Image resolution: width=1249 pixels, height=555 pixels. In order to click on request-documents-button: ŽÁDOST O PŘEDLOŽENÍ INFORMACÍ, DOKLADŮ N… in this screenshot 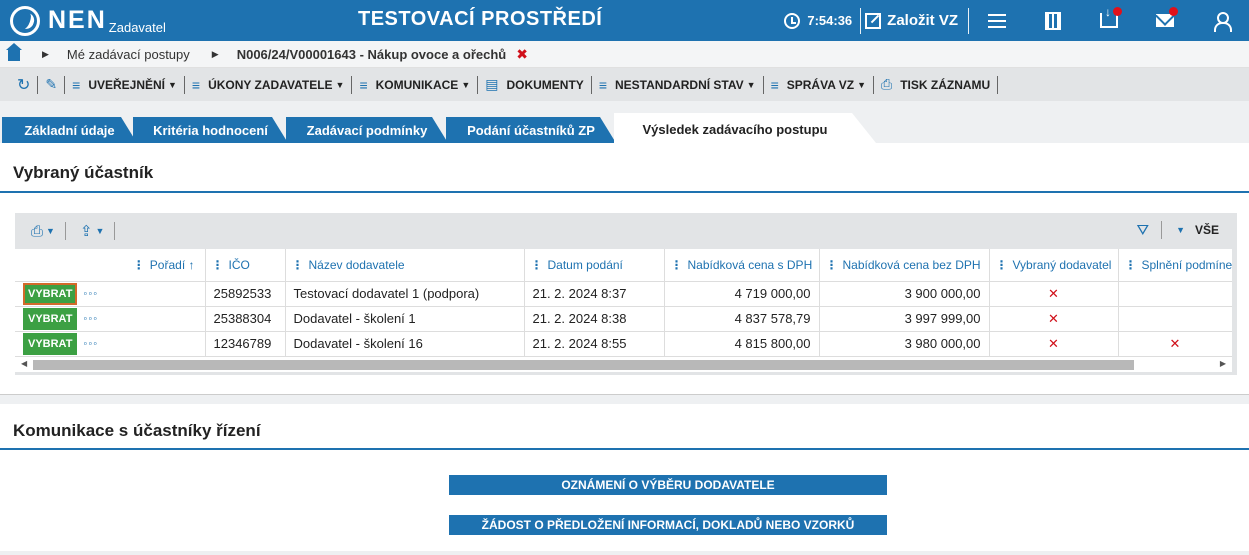, I will do `click(668, 525)`.